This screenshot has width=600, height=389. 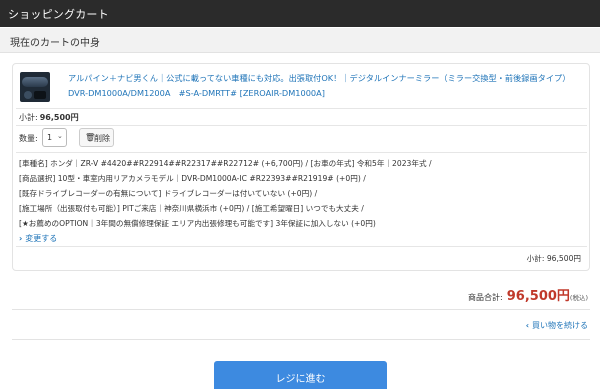 I want to click on subtotal-value: 96,500円, so click(x=59, y=117).